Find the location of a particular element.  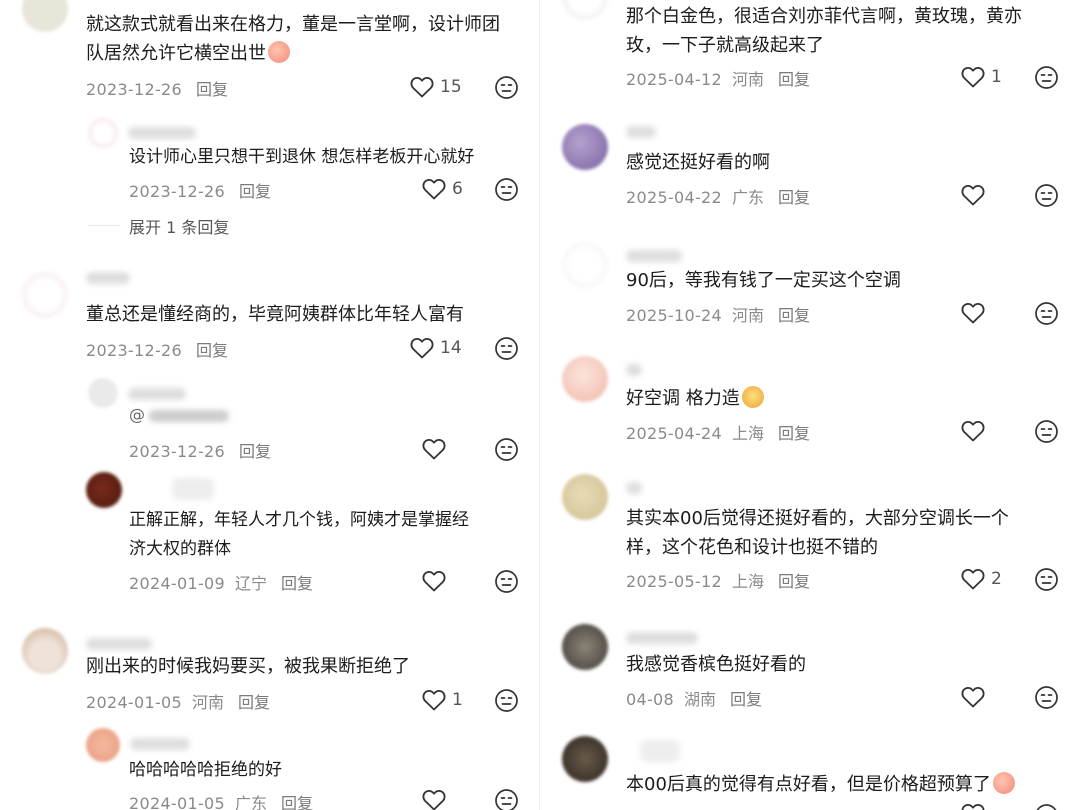

expand-replies-link: 展开 1 条回复 is located at coordinates (179, 226).